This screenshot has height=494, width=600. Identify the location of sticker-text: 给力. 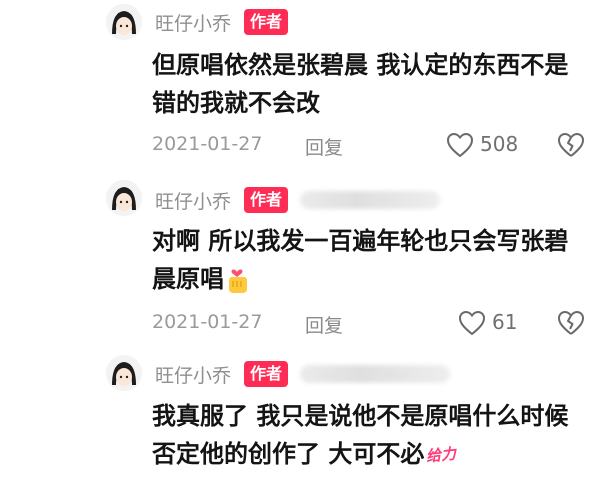
(441, 455).